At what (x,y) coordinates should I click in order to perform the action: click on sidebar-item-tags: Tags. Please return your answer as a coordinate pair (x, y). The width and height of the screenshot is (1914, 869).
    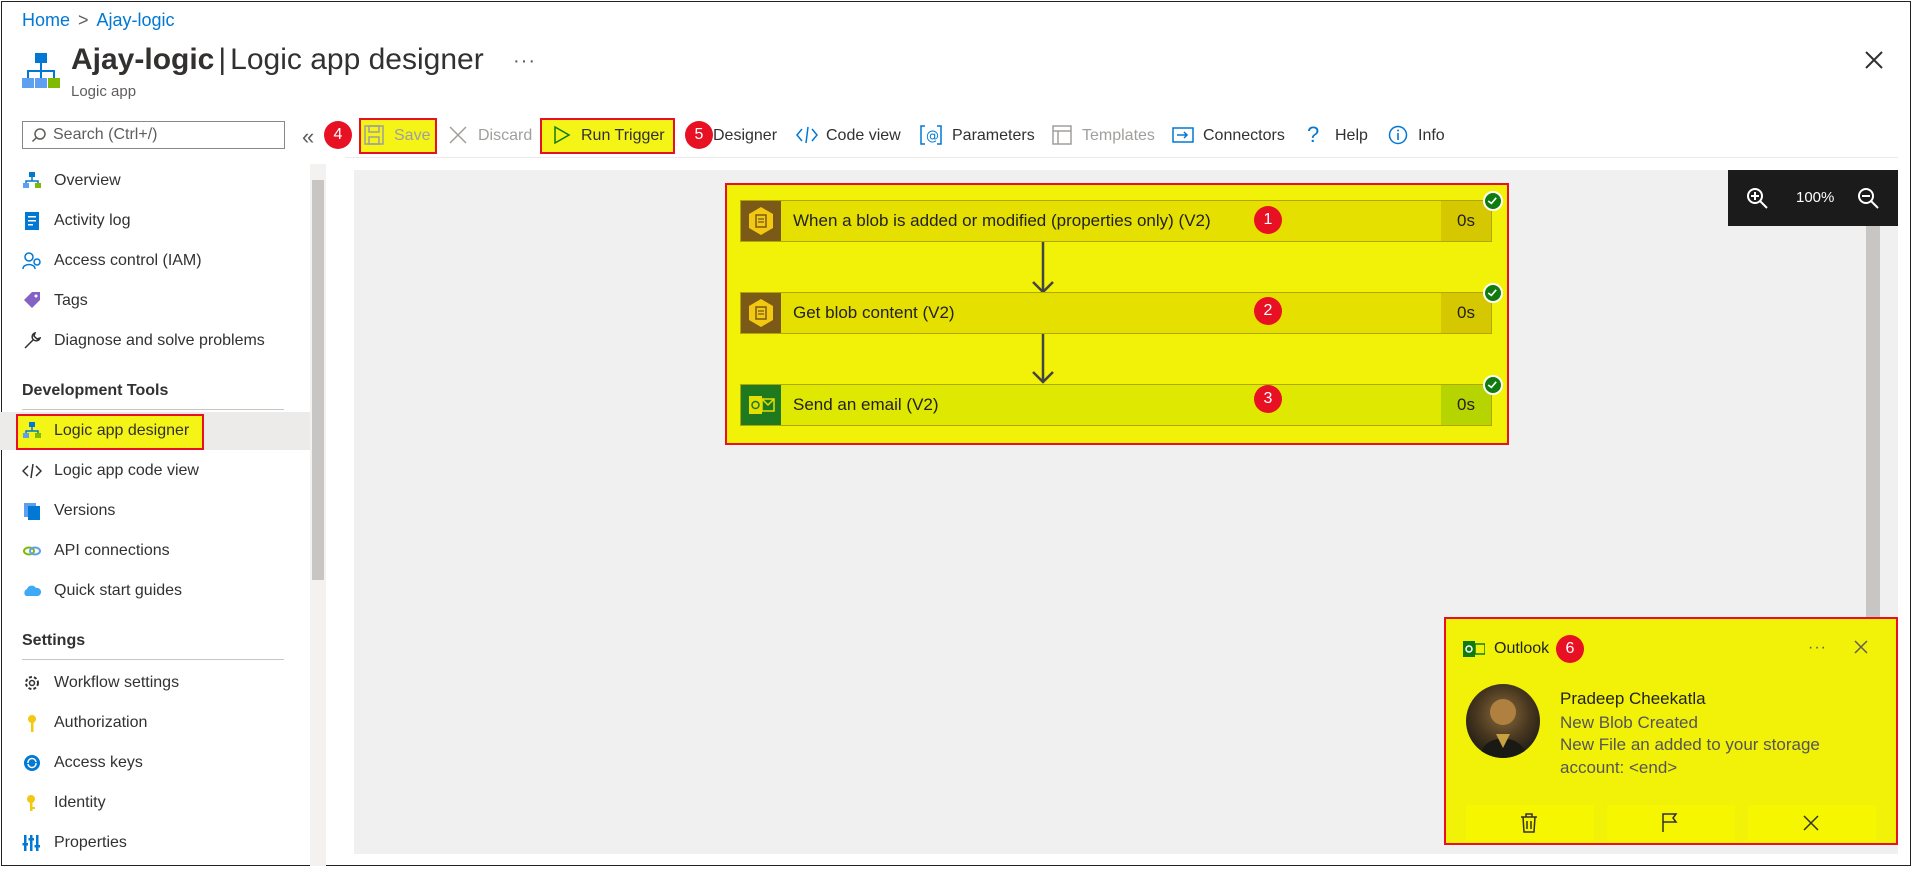
    Looking at the image, I should click on (155, 301).